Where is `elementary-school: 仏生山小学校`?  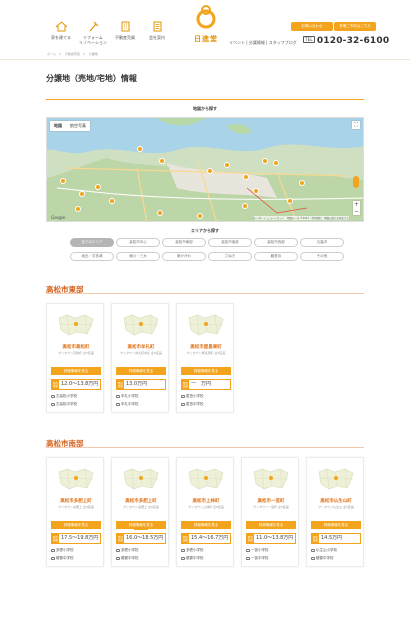
elementary-school: 仏生山小学校 is located at coordinates (324, 550).